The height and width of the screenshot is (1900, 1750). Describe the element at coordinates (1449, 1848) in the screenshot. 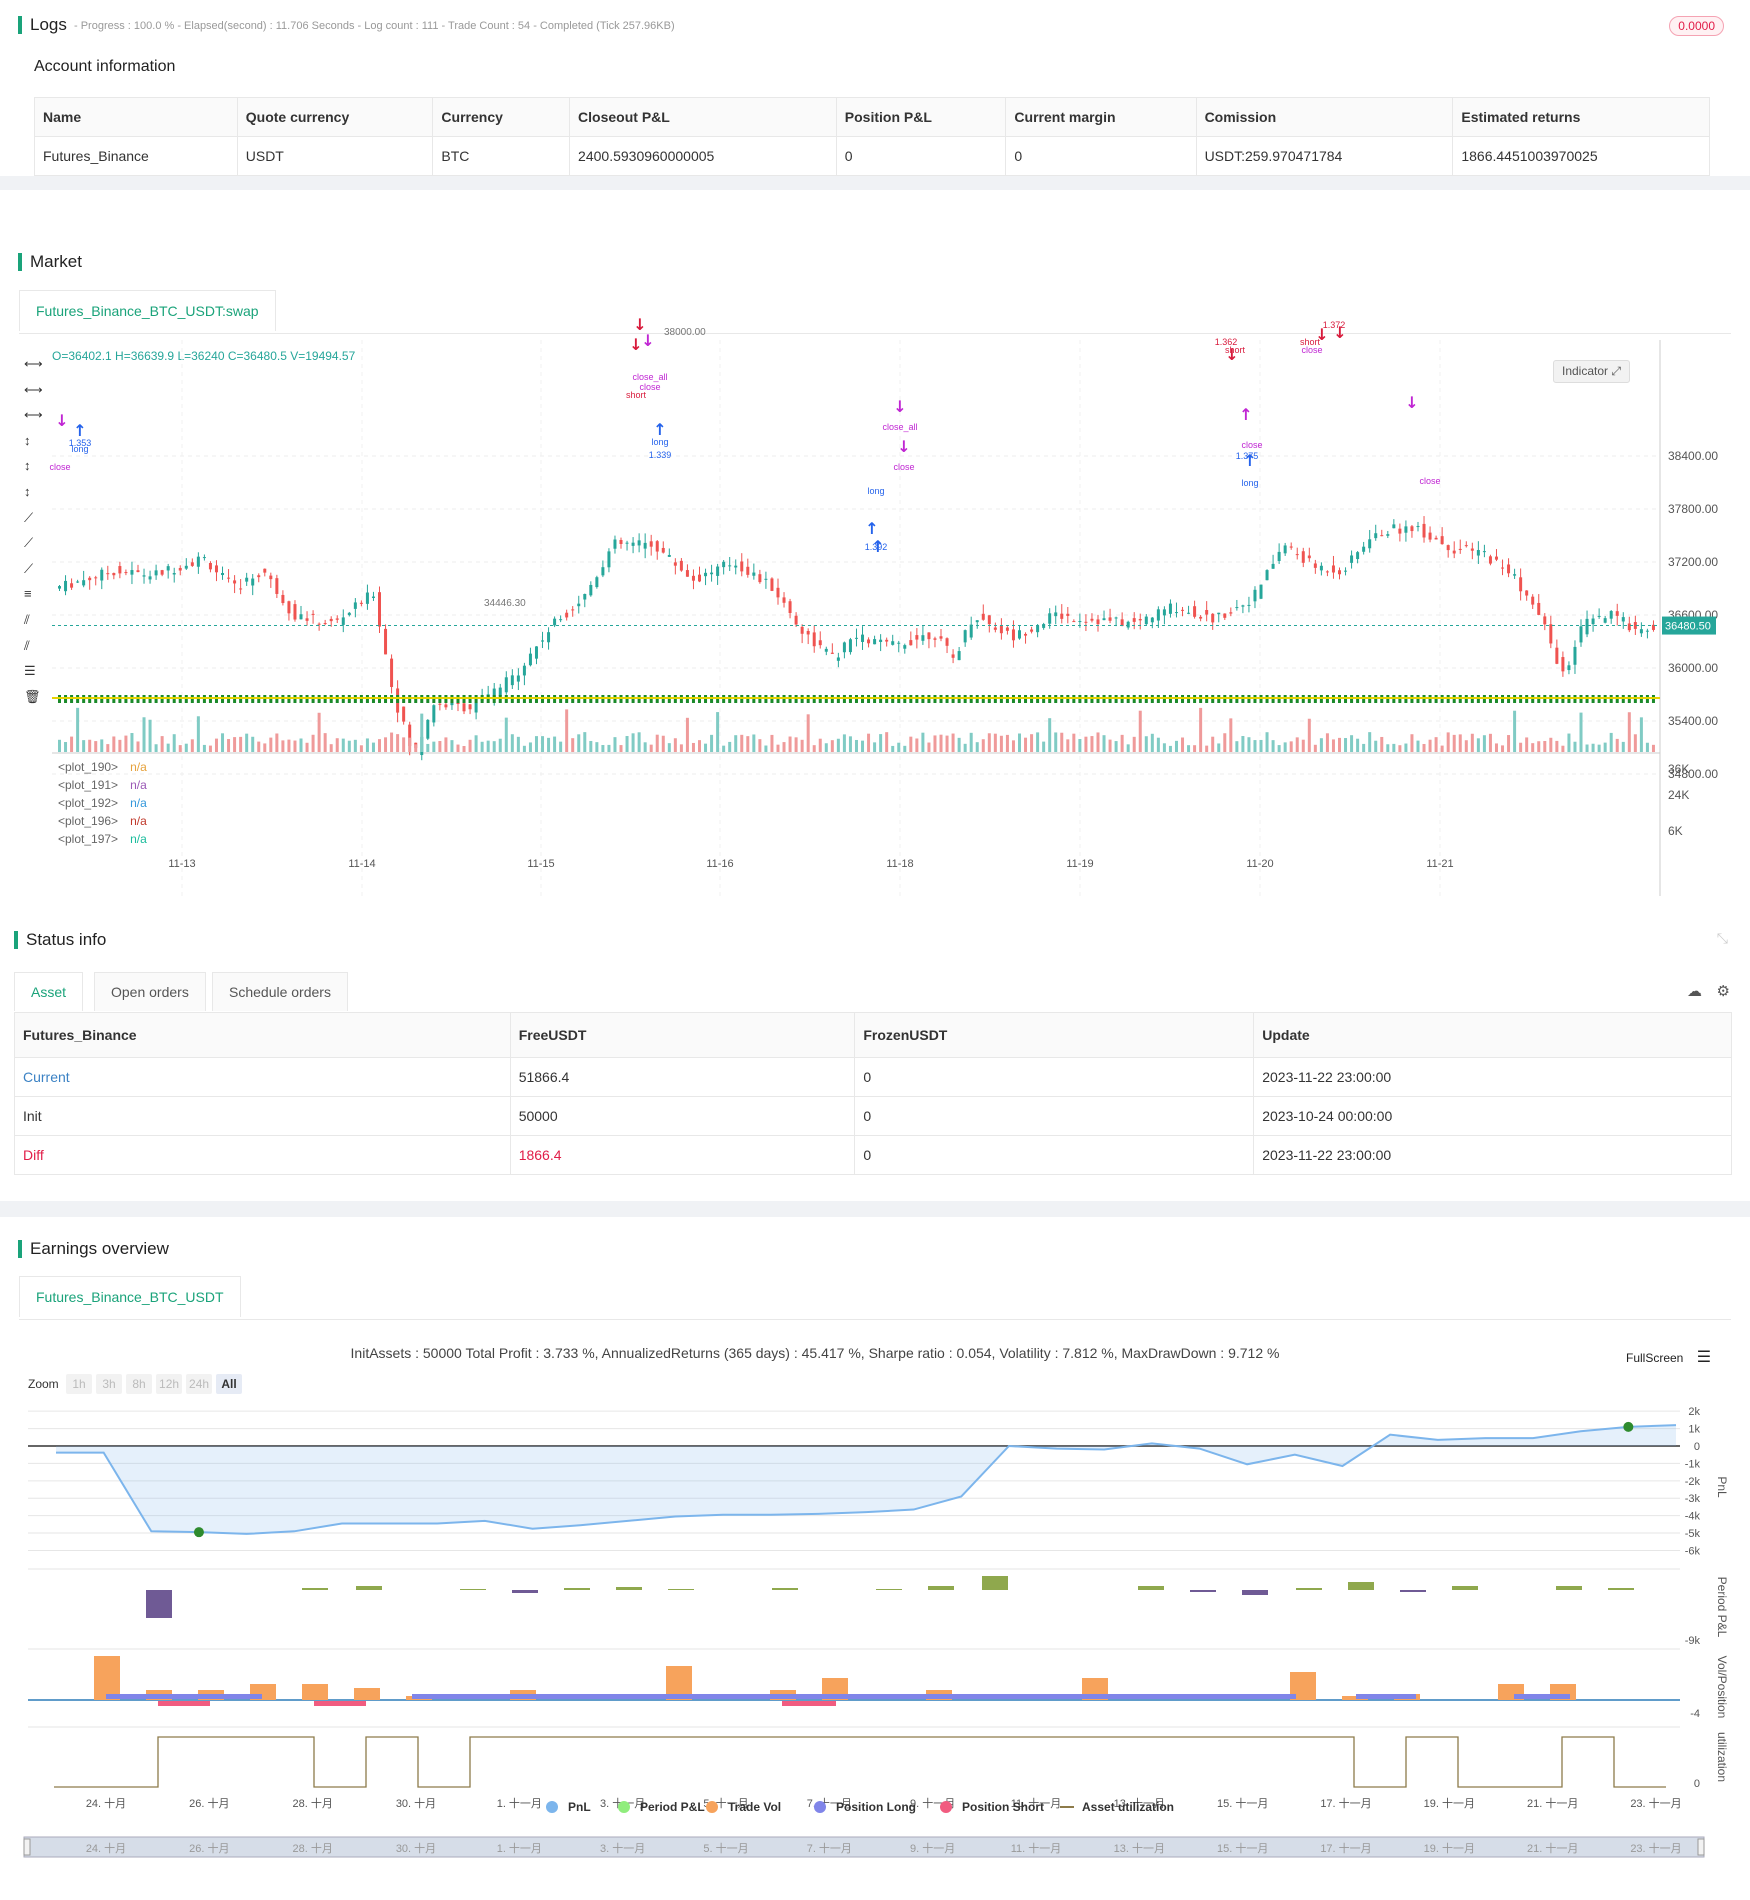

I see `navigator-tick: 19. 十一月` at that location.